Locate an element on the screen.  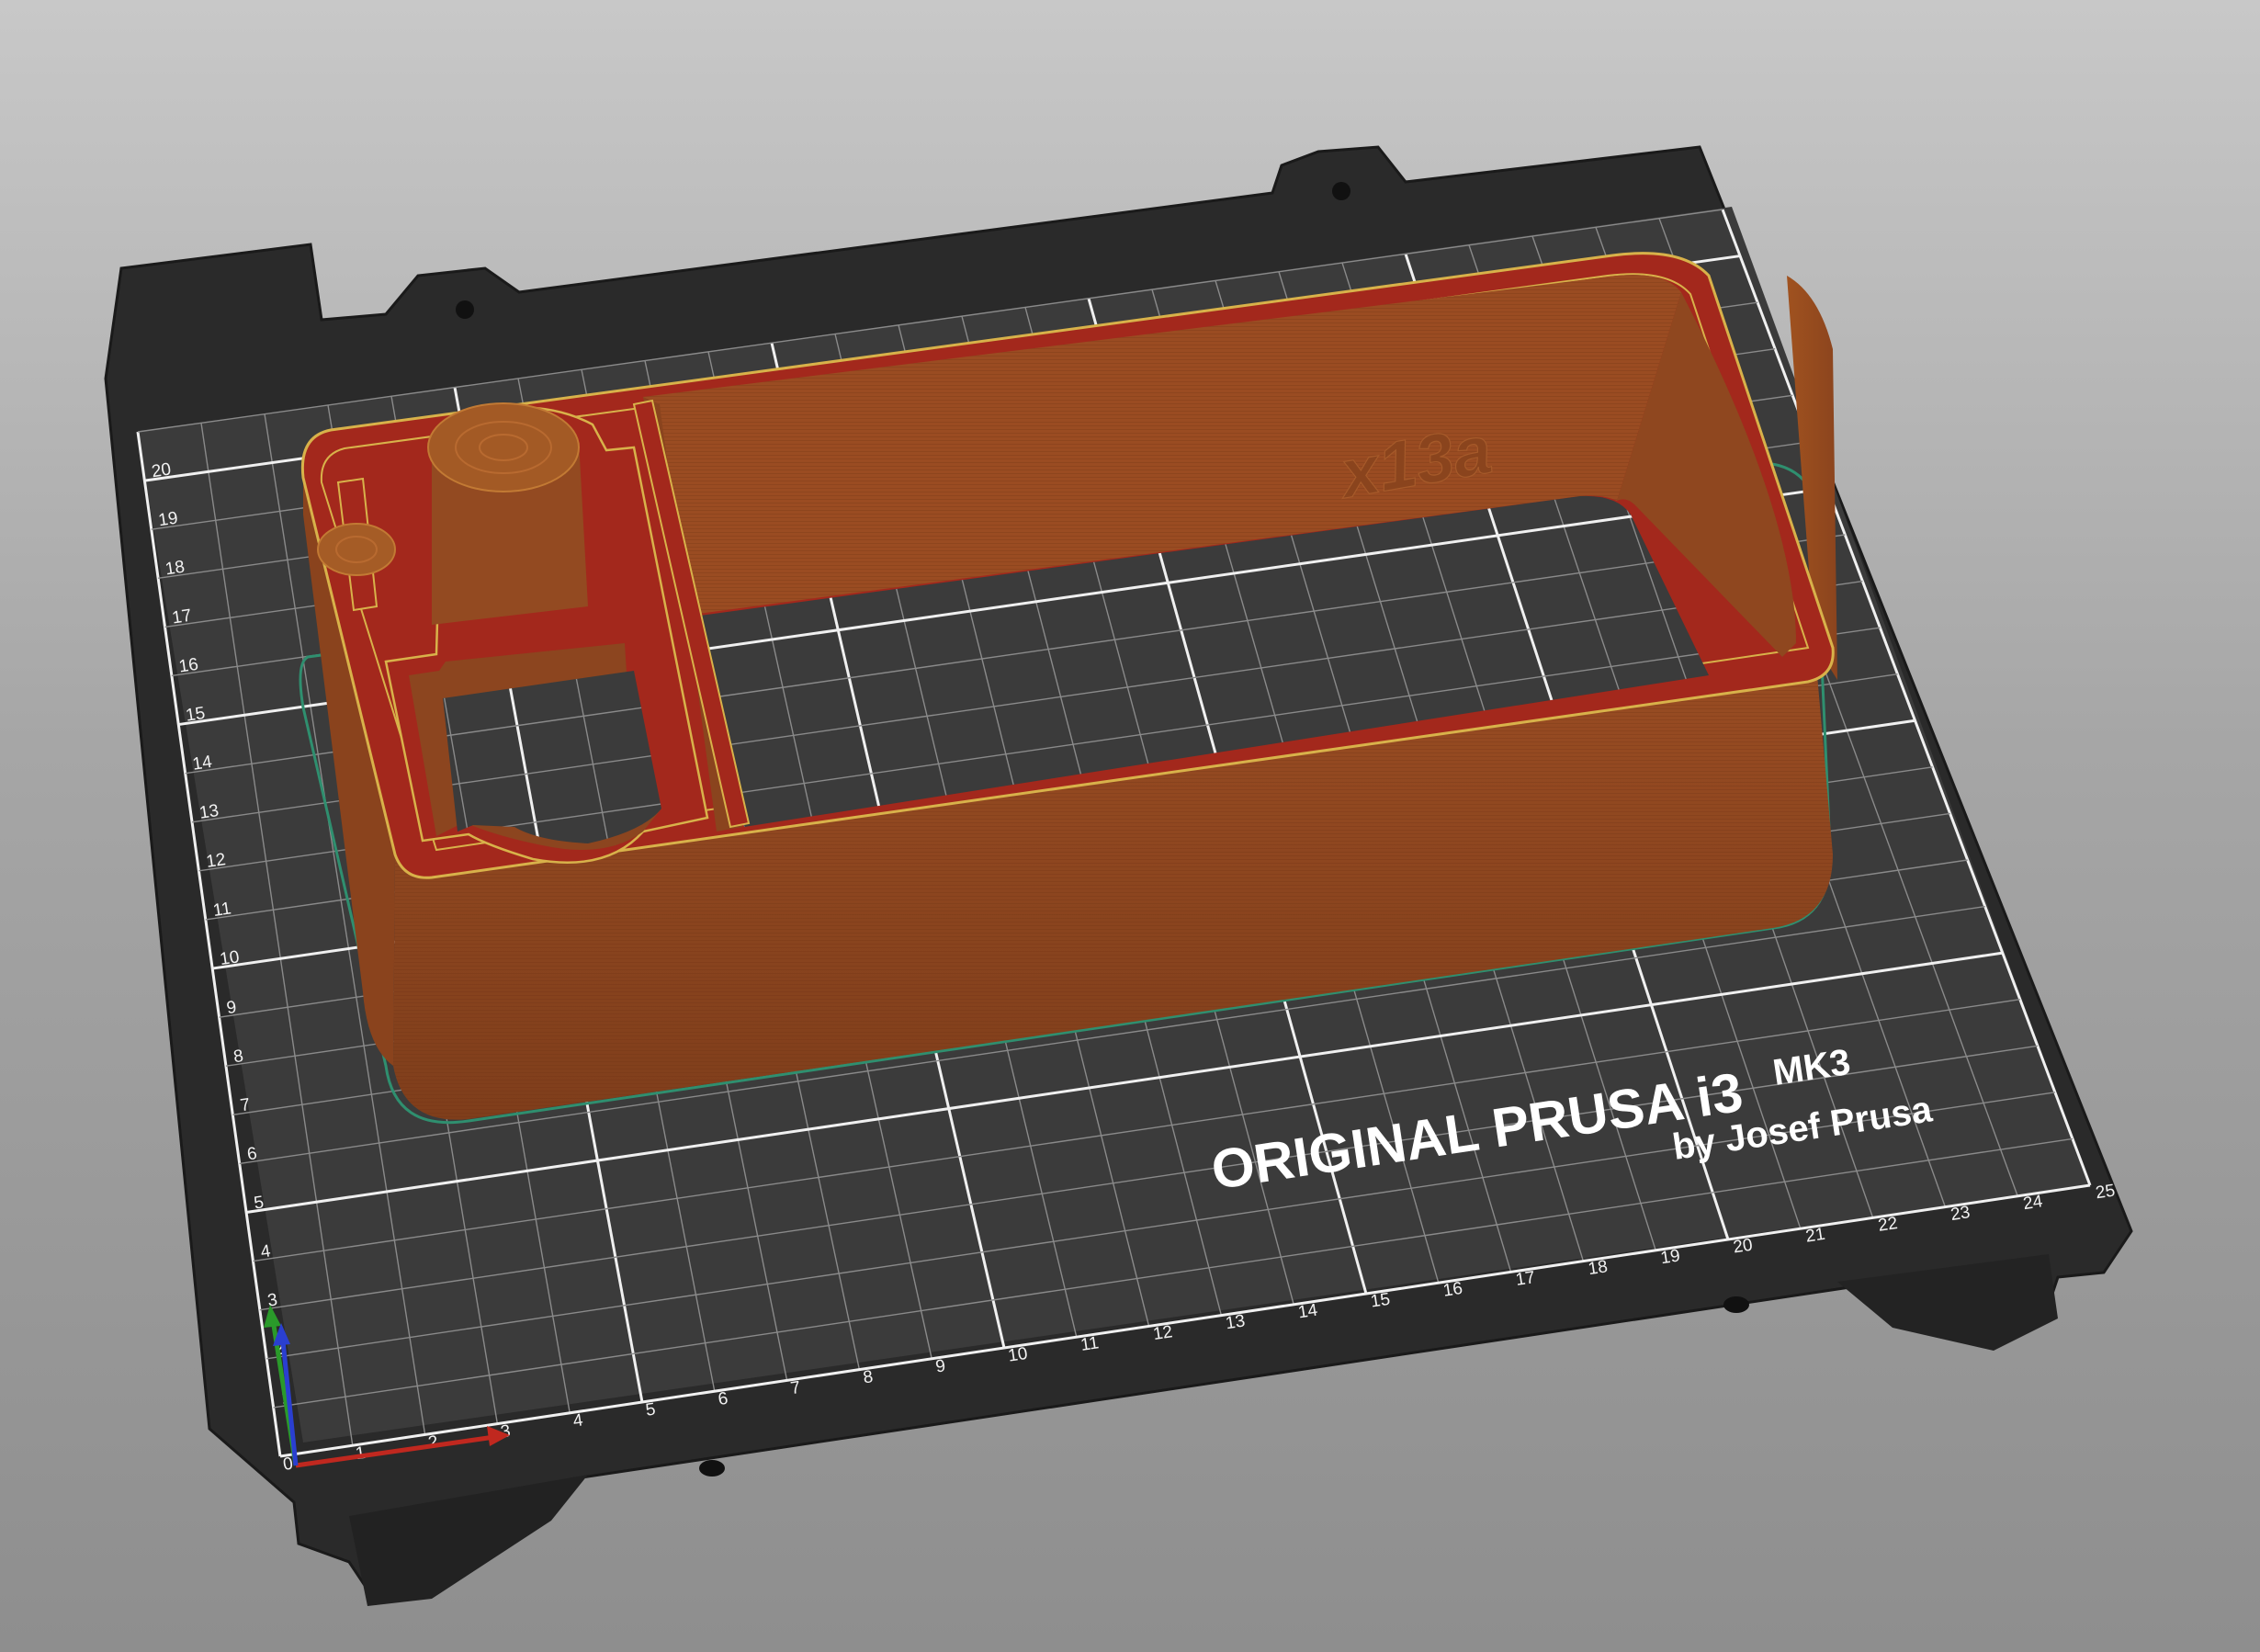
x-tick-label: 19 is located at coordinates (1670, 1257).